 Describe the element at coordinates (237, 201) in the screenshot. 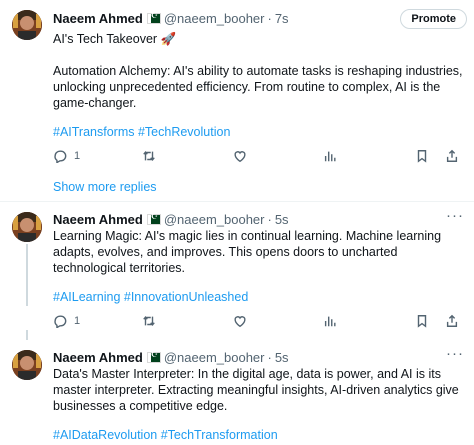

I see `divider` at that location.